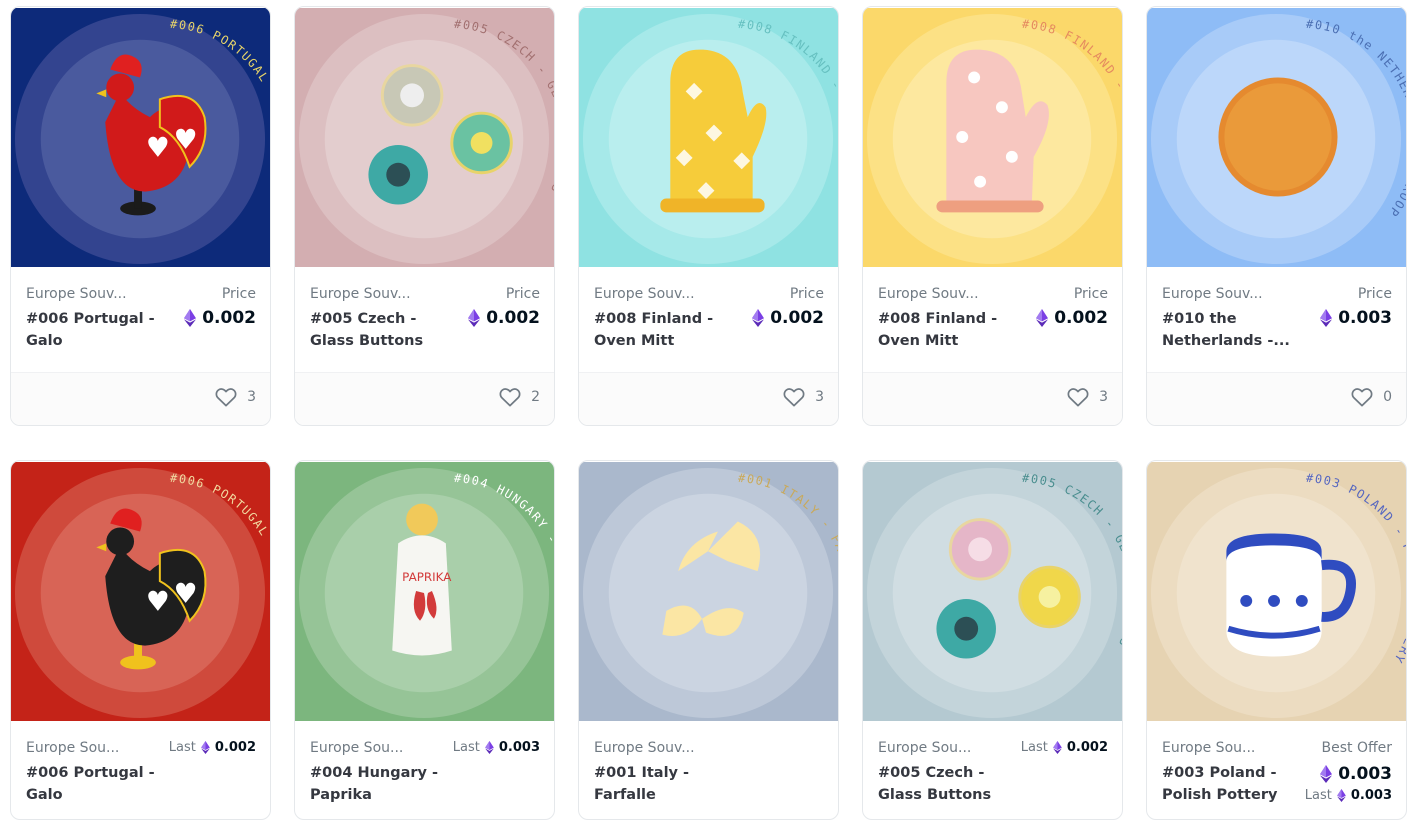  Describe the element at coordinates (1356, 774) in the screenshot. I see `best-offer-value: 0.003` at that location.